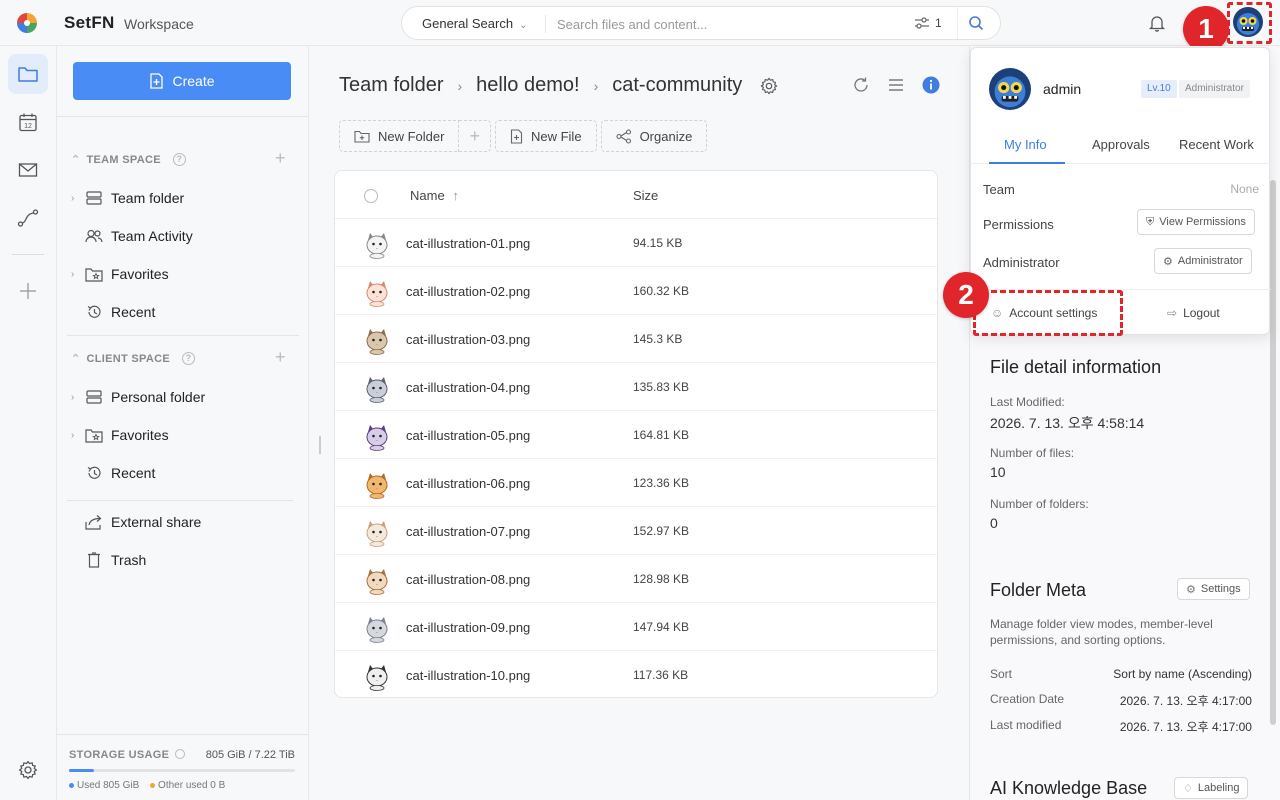 The height and width of the screenshot is (800, 1280). Describe the element at coordinates (280, 357) in the screenshot. I see `add-client-space-button: +` at that location.